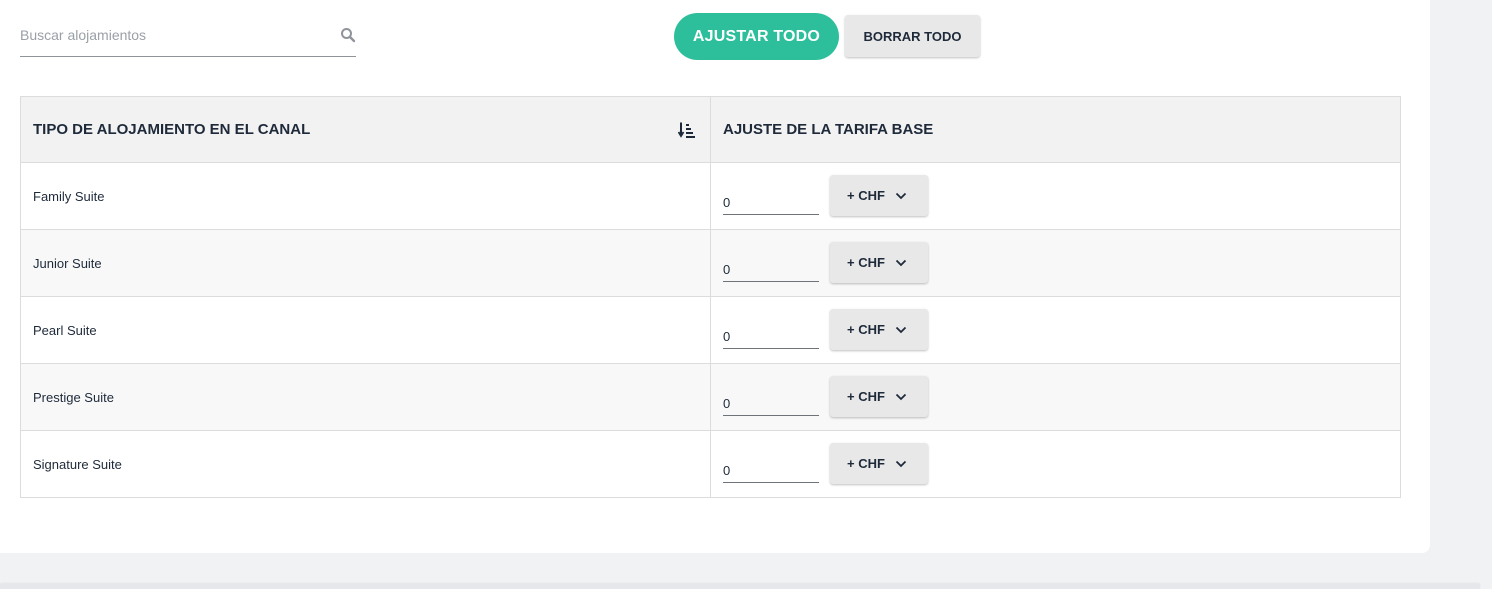  What do you see at coordinates (828, 129) in the screenshot?
I see `rate-adjustment-header-label: AJUSTE DE LA TARIFA BASE` at bounding box center [828, 129].